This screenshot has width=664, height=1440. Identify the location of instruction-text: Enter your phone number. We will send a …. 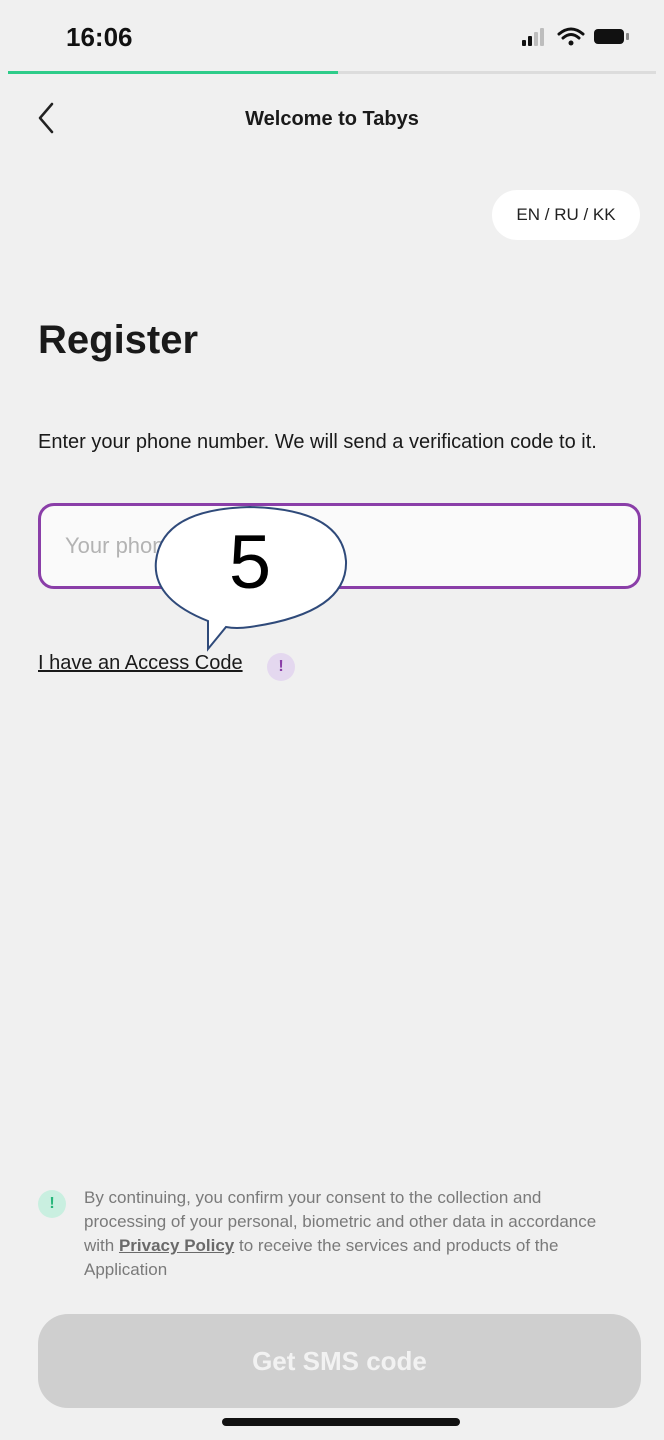
(317, 442).